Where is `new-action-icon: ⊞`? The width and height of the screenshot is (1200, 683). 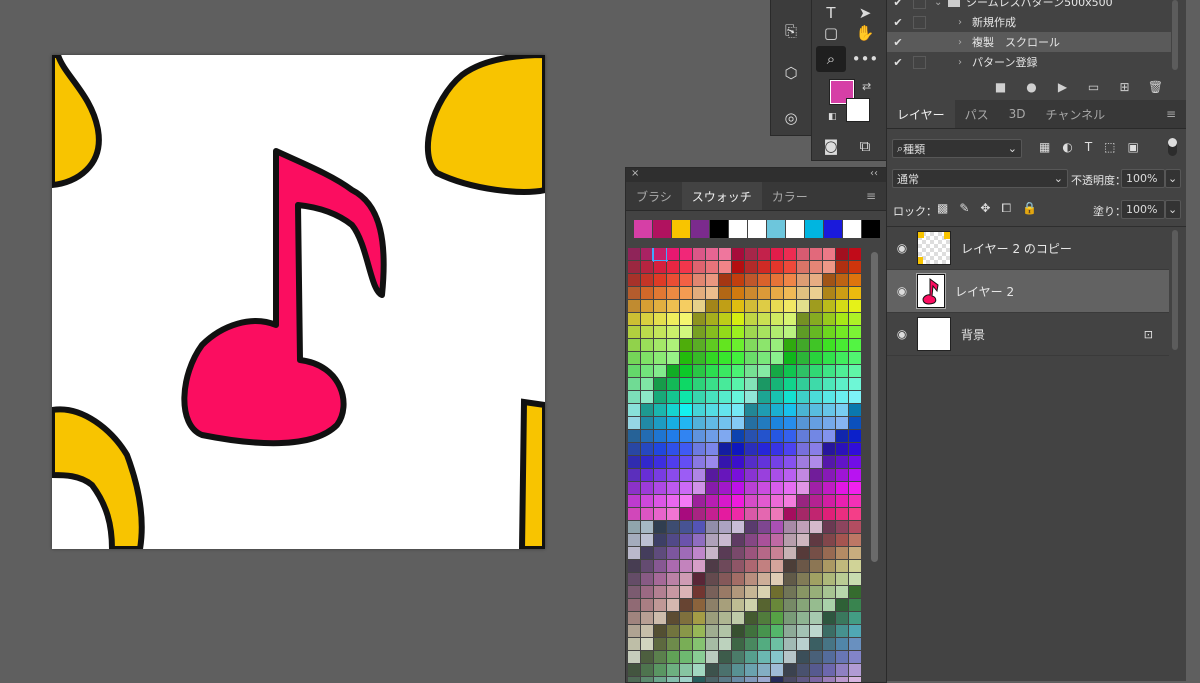
new-action-icon: ⊞ is located at coordinates (1124, 87).